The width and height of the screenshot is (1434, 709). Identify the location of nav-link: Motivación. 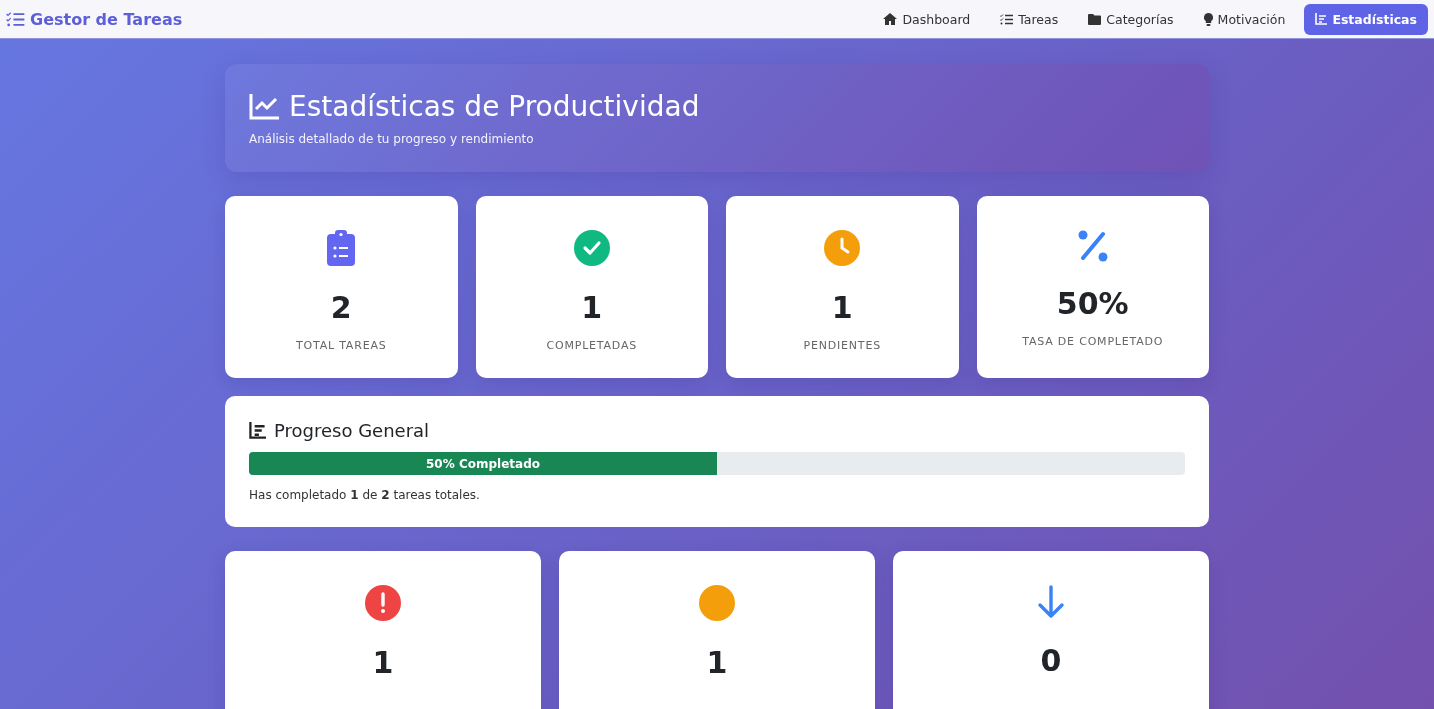
(1244, 19).